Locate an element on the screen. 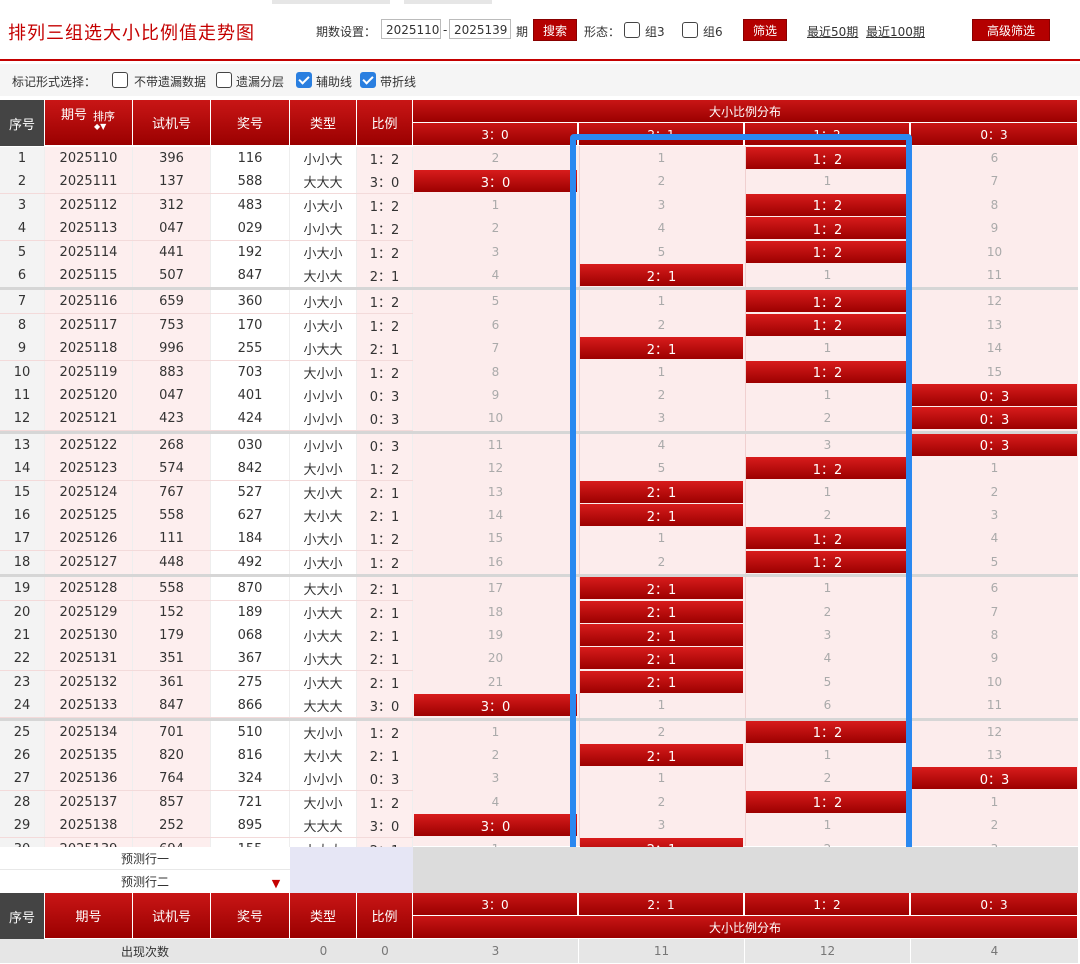 The image size is (1080, 964). recent100-link: 最近100期 is located at coordinates (895, 31).